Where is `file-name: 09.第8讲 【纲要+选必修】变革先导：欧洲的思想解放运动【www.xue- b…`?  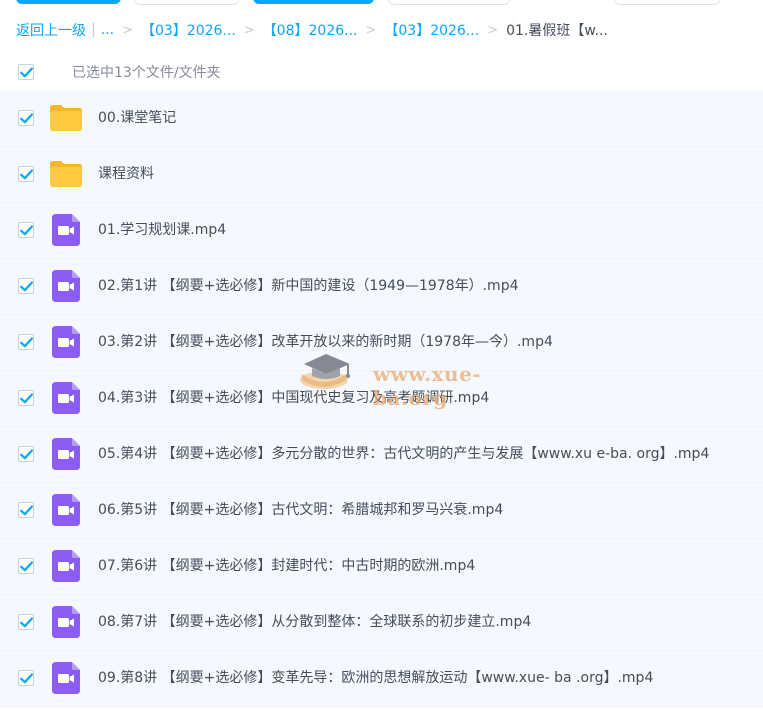
file-name: 09.第8讲 【纲要+选必修】变革先导：欧洲的思想解放运动【www.xue- b… is located at coordinates (375, 678).